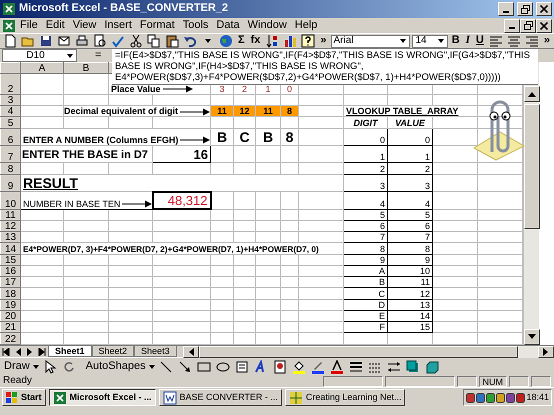  I want to click on row-header: 7, so click(10, 154).